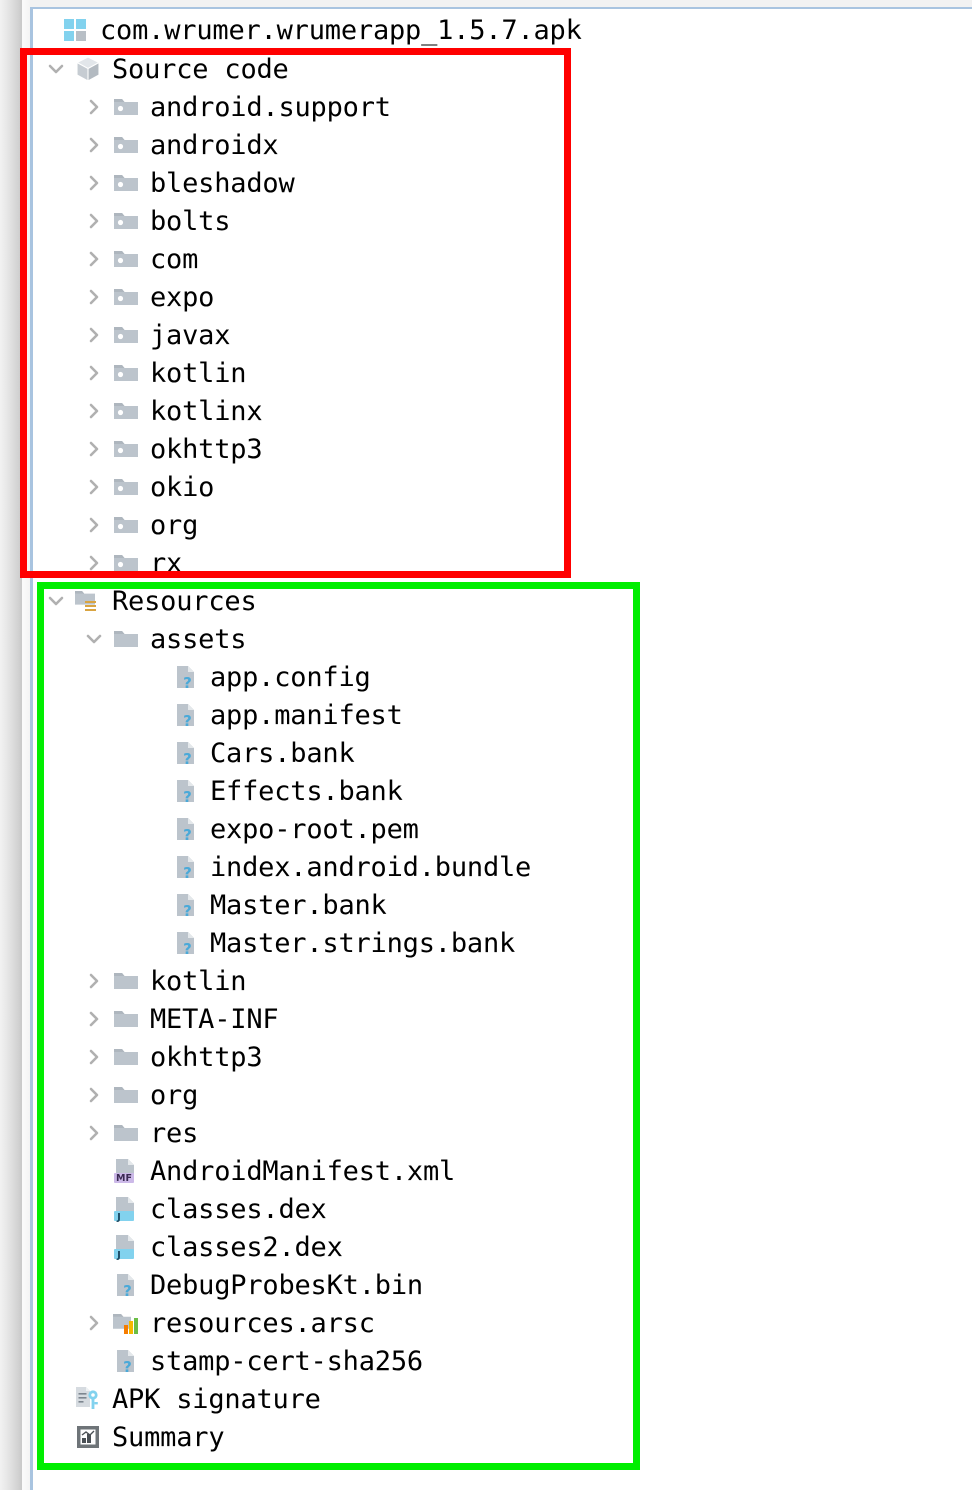 This screenshot has width=972, height=1490. I want to click on tree-row: ? expo-root.pem, so click(502, 829).